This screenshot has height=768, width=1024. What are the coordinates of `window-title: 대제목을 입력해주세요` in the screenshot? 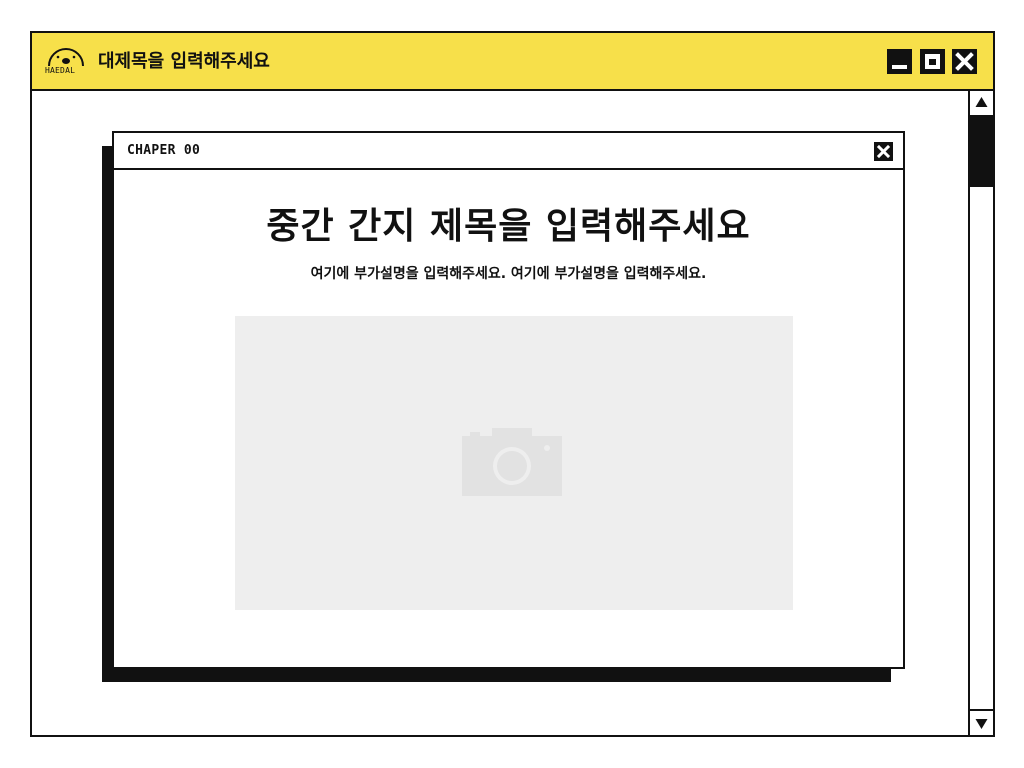 It's located at (184, 61).